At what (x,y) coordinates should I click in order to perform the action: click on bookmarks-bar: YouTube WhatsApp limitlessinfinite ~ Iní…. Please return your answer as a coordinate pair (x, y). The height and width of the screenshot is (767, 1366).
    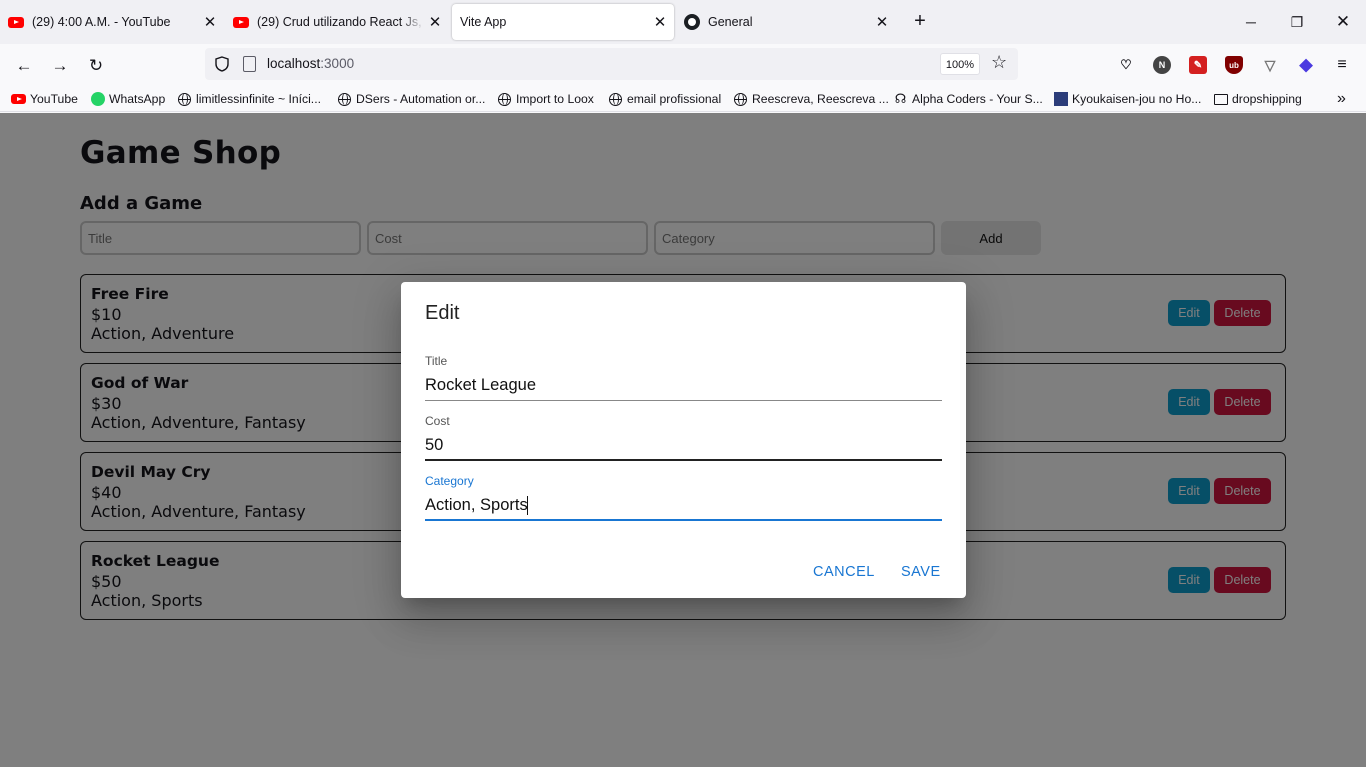
    Looking at the image, I should click on (683, 99).